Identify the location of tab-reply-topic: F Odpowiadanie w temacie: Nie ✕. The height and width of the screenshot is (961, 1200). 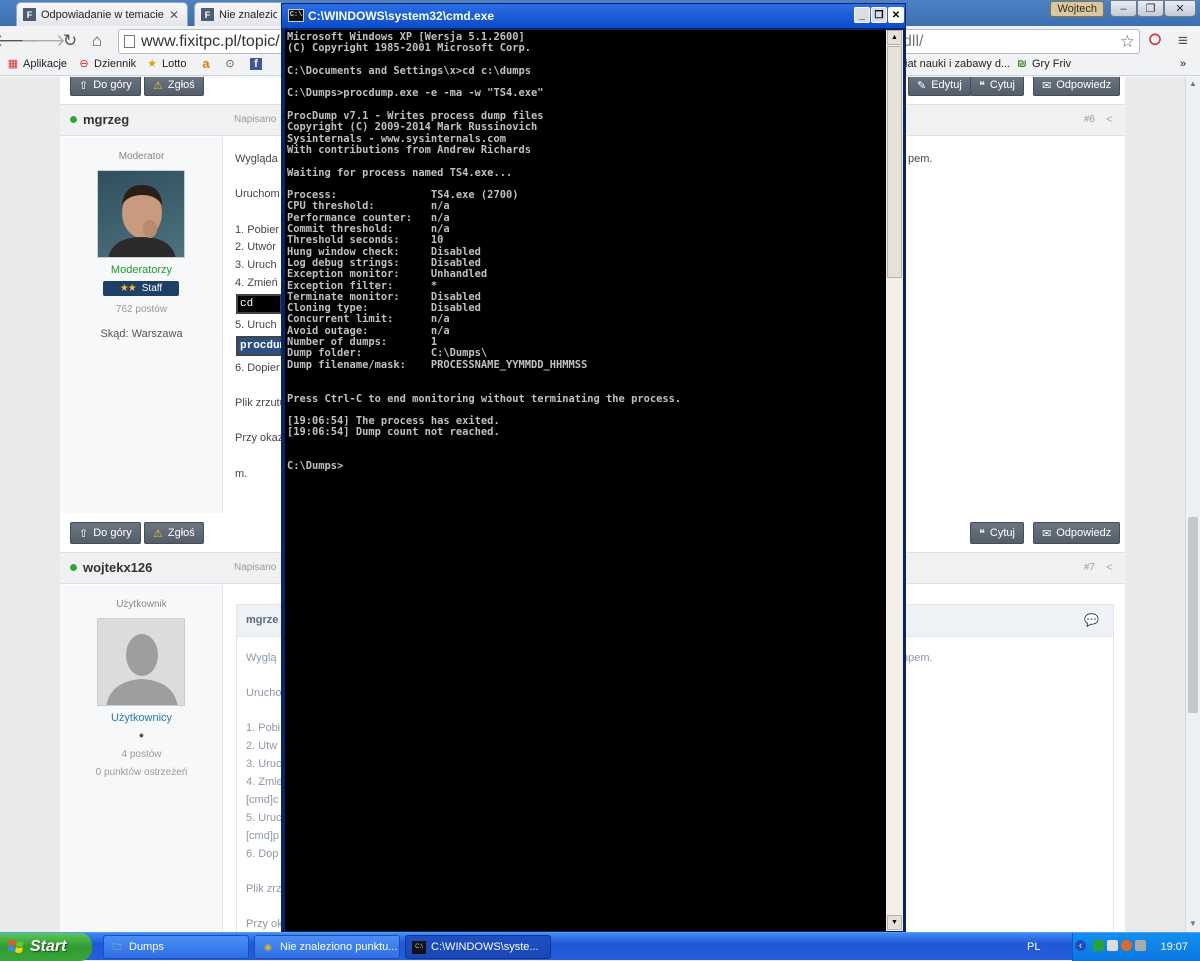
(102, 14).